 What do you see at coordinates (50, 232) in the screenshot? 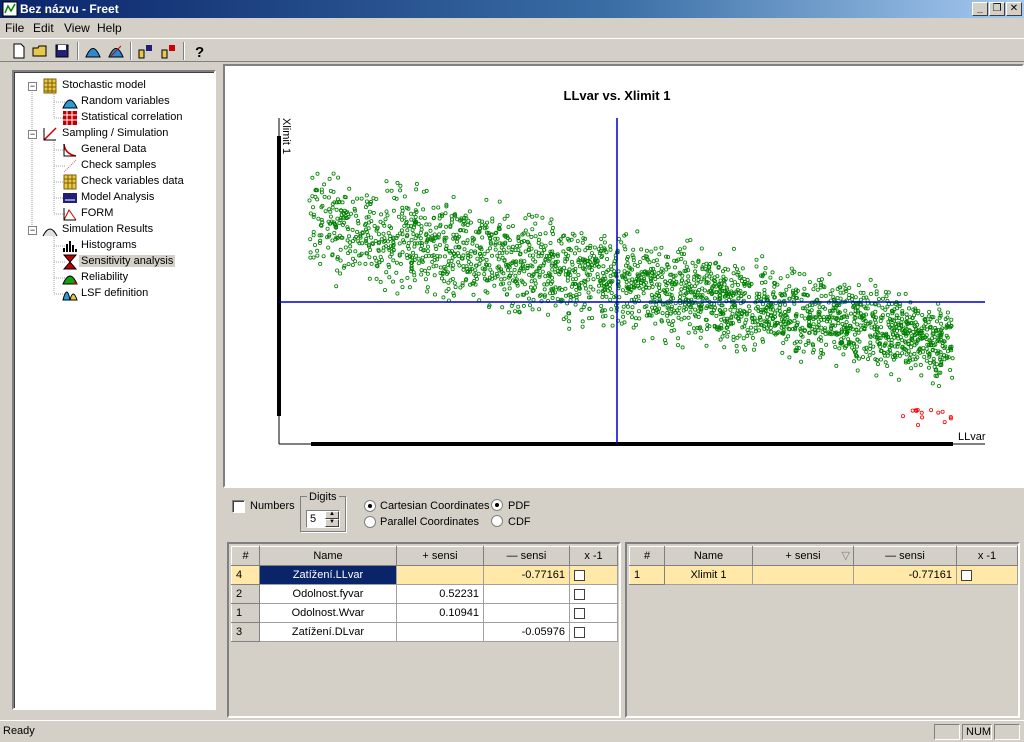
I see `results-curve-icon` at bounding box center [50, 232].